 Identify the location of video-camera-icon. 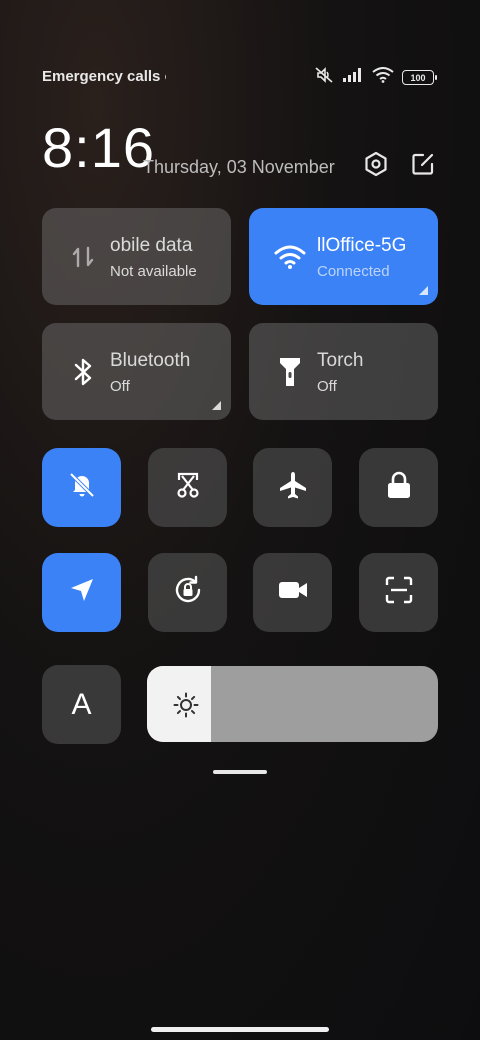
(293, 592).